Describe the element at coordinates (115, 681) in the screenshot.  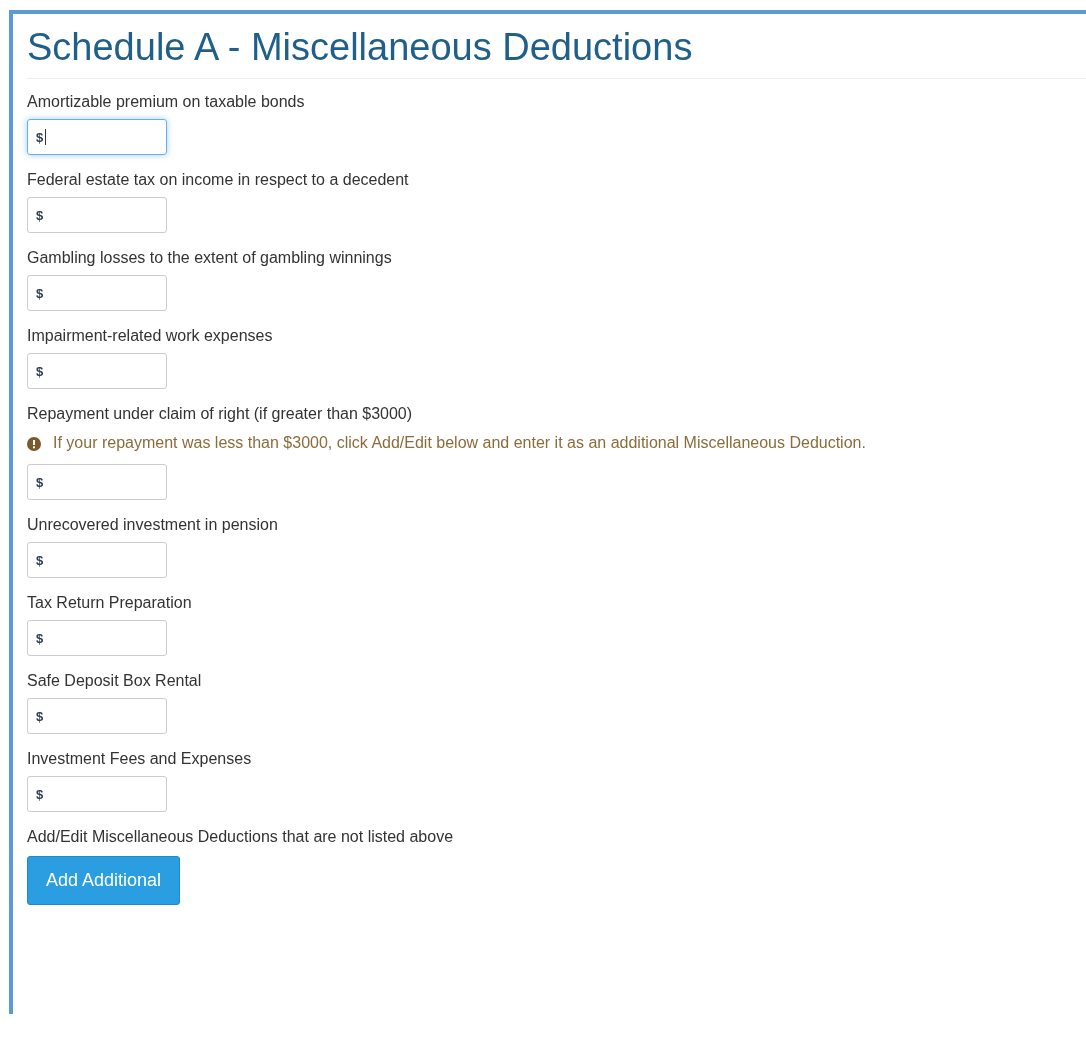
I see `field-label: Safe Deposit Box Rental` at that location.